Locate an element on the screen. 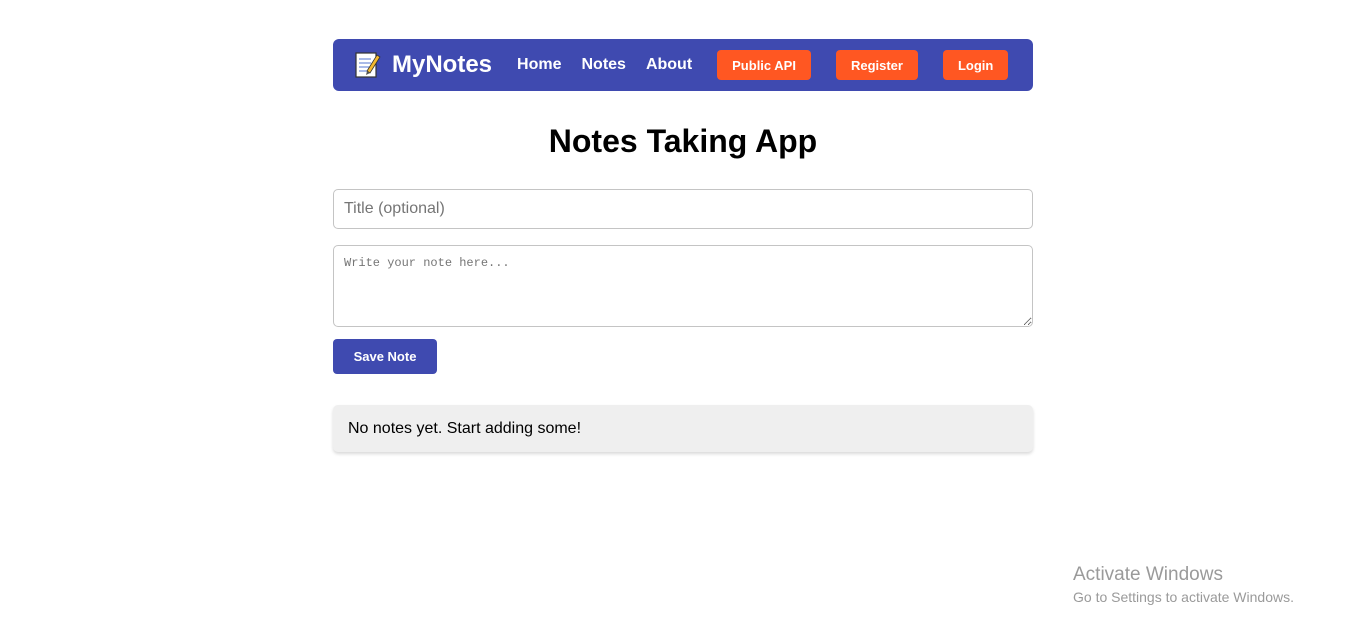  empty-notes-text: No notes yet. Start adding some! is located at coordinates (465, 428).